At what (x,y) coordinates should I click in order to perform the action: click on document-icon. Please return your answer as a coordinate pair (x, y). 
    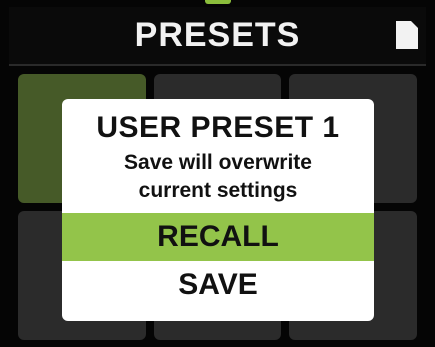
    Looking at the image, I should click on (407, 35).